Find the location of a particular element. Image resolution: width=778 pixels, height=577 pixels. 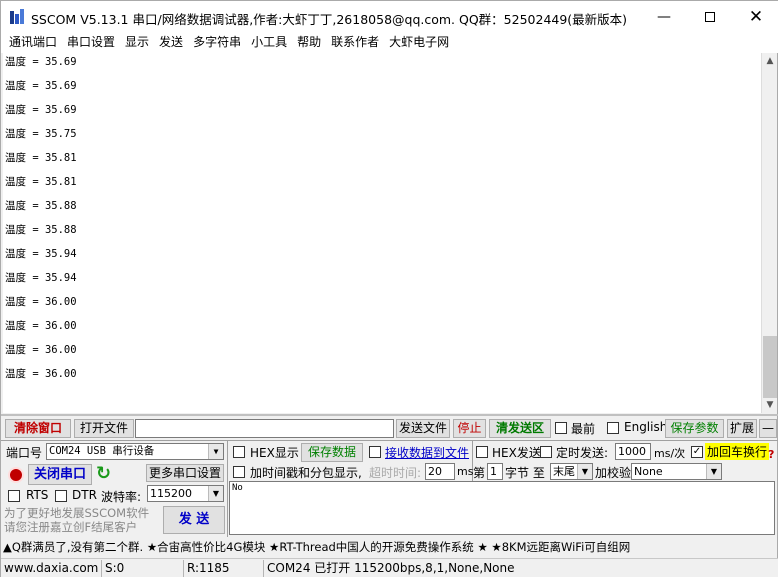

recv-to-file-label: 接收数据到文件 is located at coordinates (427, 452).